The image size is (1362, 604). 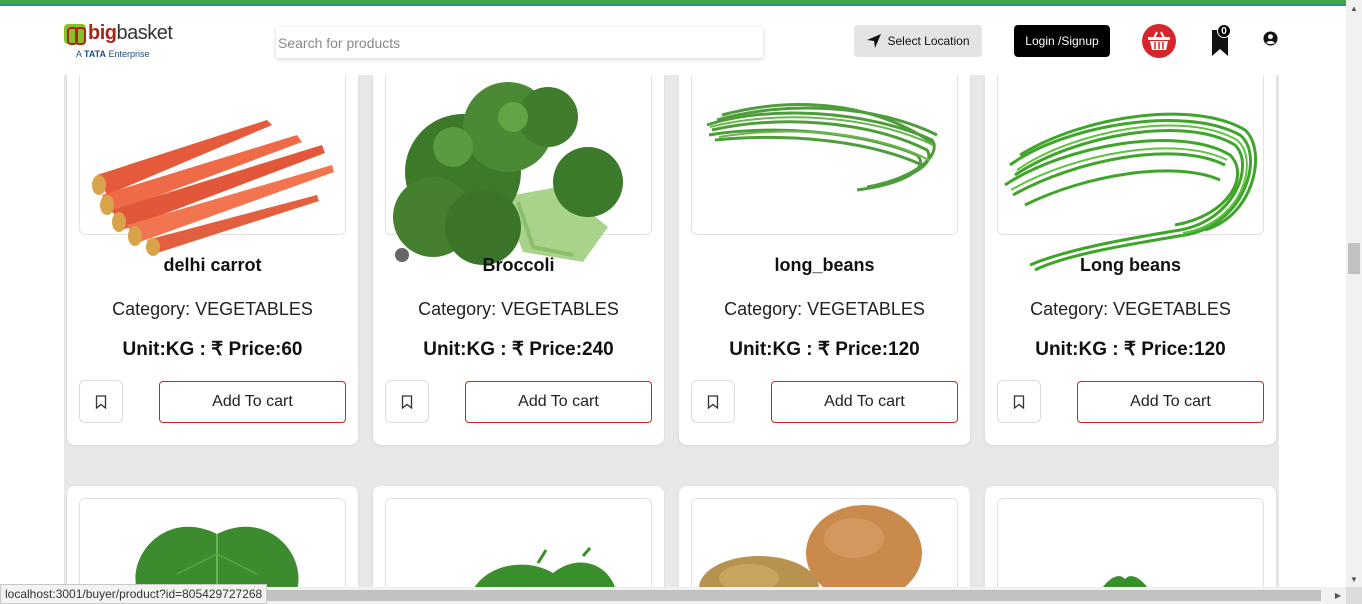 What do you see at coordinates (1338, 595) in the screenshot?
I see `scroll-right-arrow-icon: ▶` at bounding box center [1338, 595].